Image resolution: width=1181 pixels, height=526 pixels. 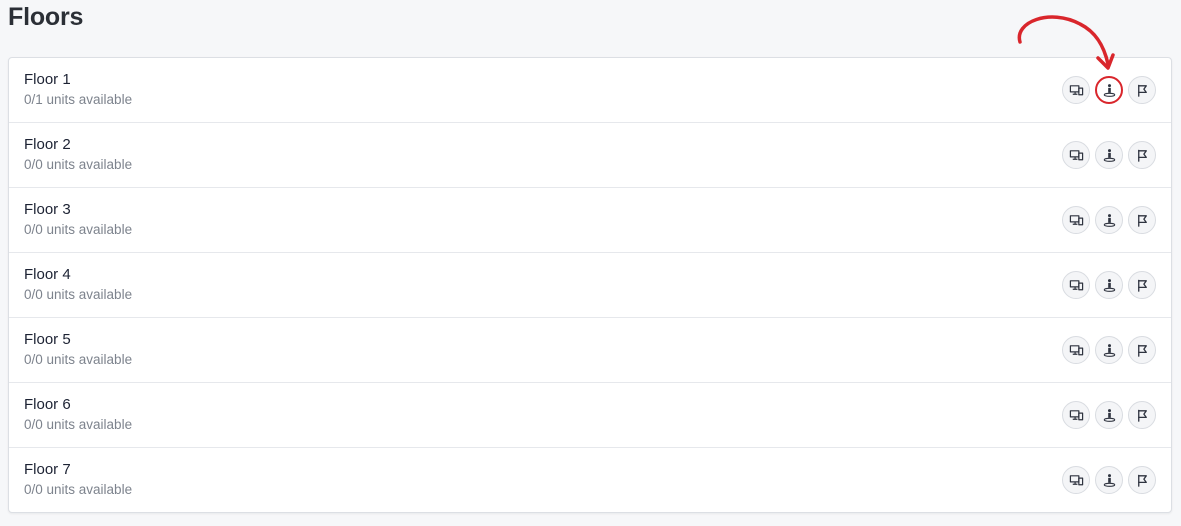 I want to click on floor-row-6: Floor 6 0/0 units available, so click(x=590, y=415).